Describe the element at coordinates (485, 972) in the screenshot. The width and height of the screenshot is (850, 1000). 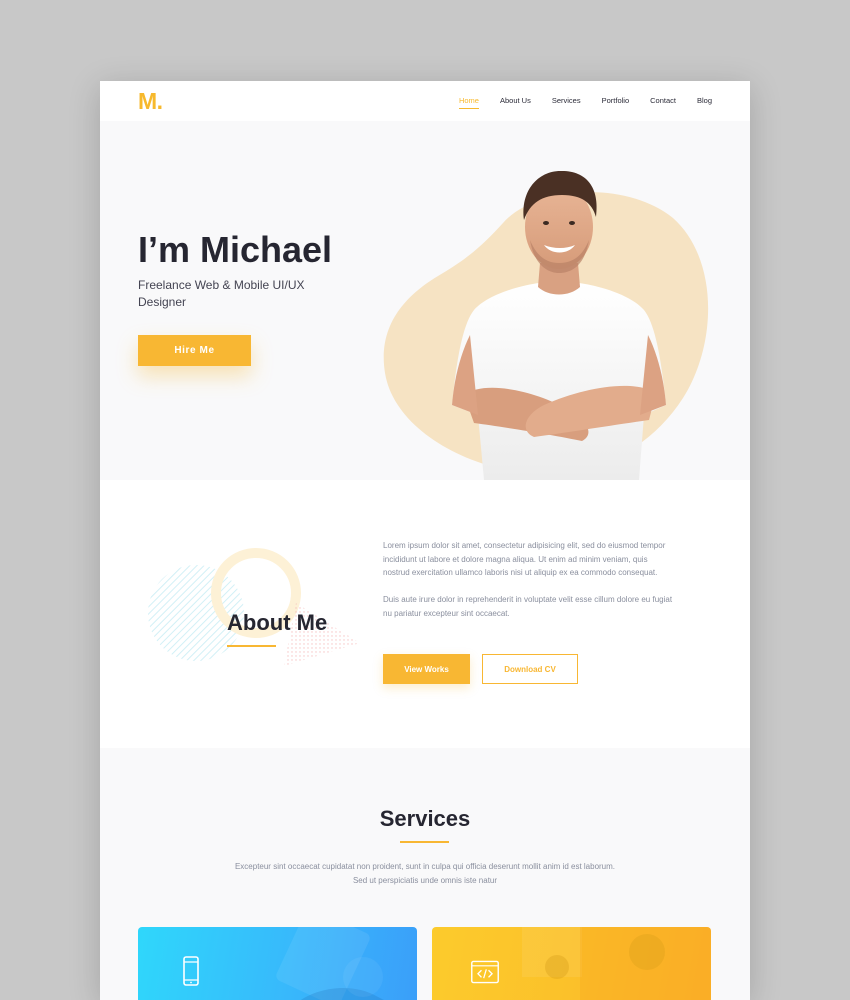
I see `code-window-icon` at that location.